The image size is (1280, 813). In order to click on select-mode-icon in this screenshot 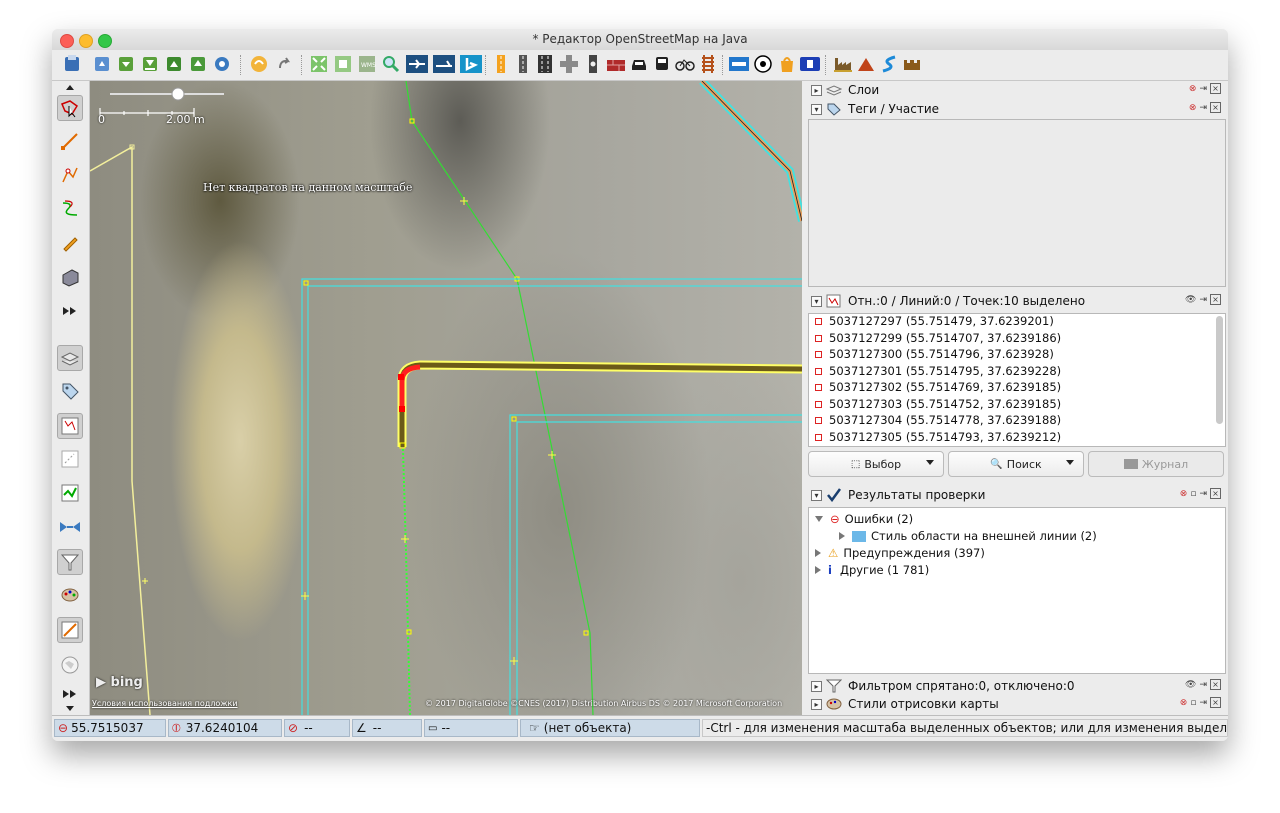, I will do `click(70, 108)`.